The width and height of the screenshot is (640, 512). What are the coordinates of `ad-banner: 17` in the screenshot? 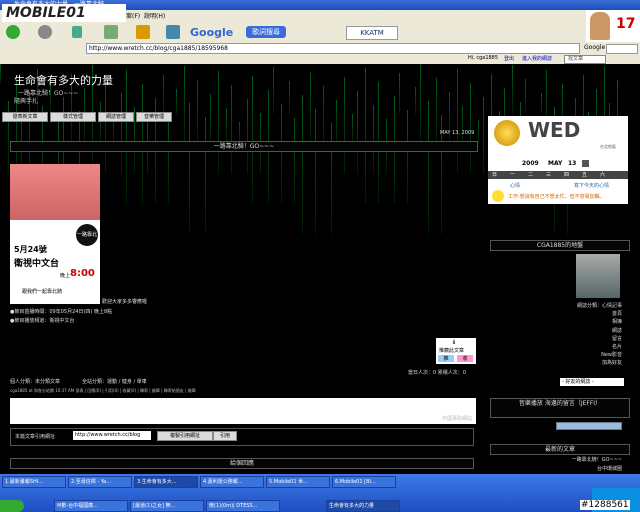 It's located at (613, 26).